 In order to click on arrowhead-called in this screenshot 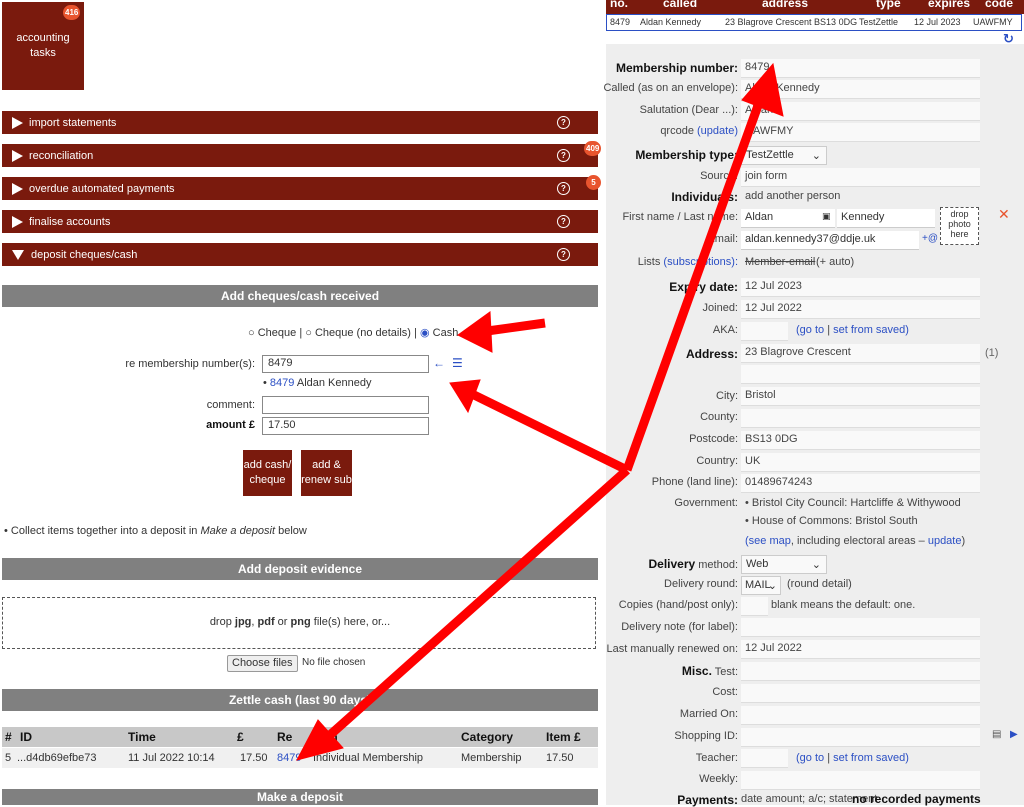, I will do `click(762, 89)`.